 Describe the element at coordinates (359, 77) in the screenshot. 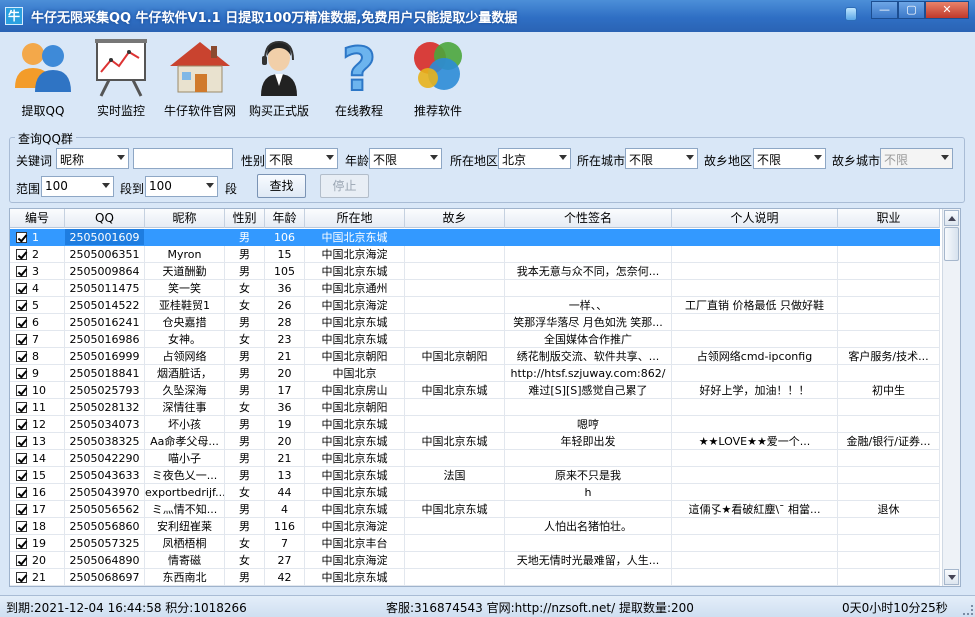

I see `online-tutorial-button: ? 在线教程` at that location.